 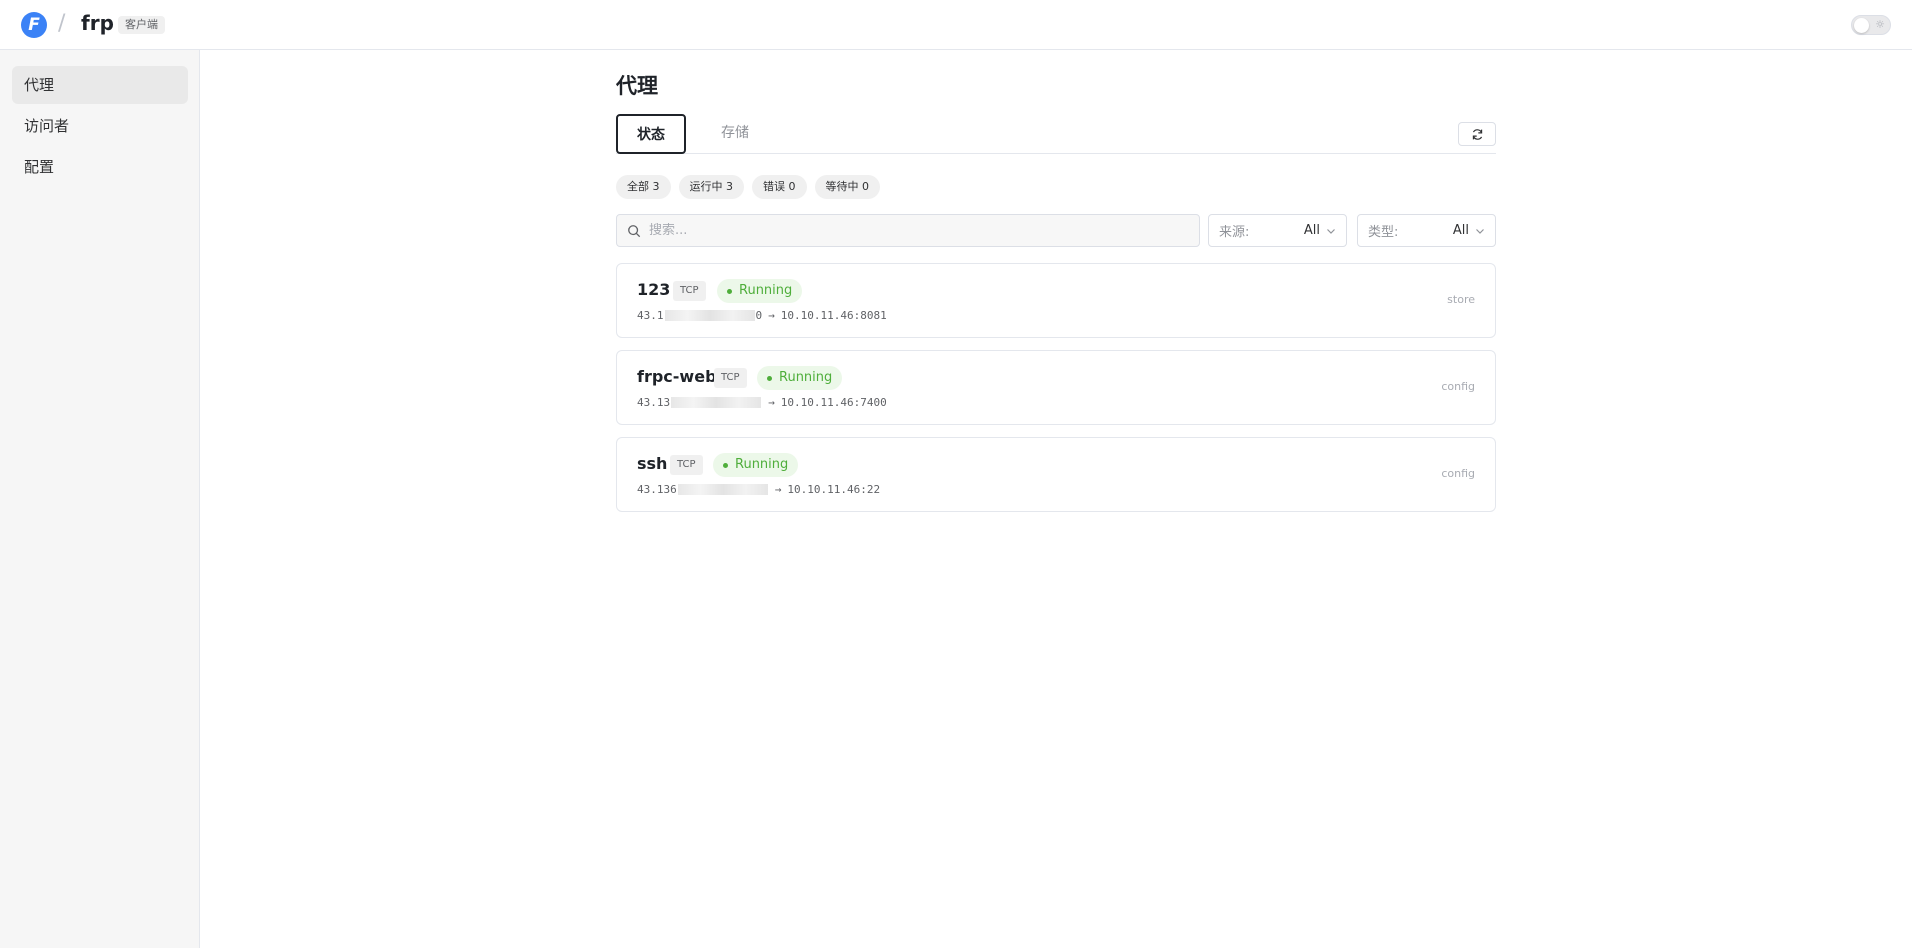 I want to click on filter-all: 全部 3, so click(x=643, y=187).